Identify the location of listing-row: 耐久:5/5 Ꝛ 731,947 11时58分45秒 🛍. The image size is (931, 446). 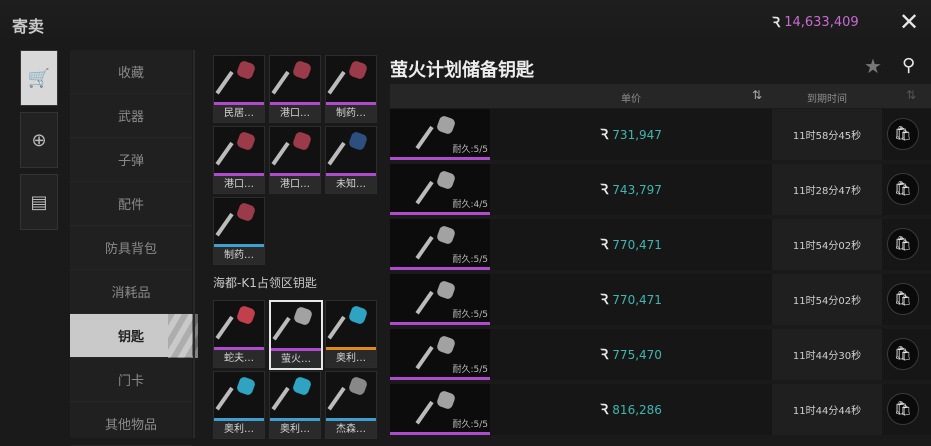
(660, 134).